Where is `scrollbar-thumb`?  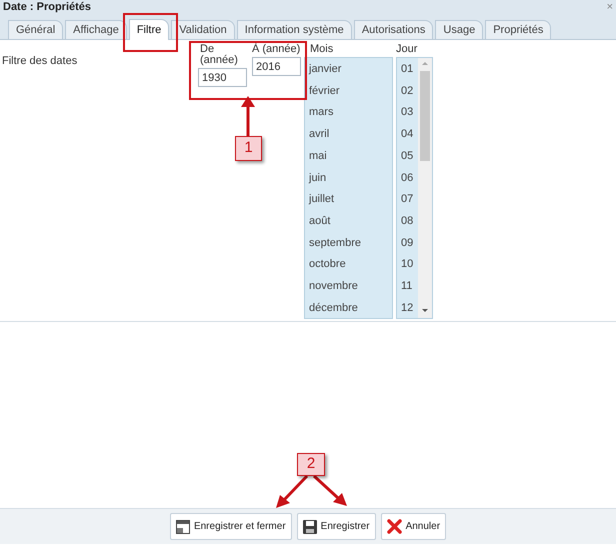
scrollbar-thumb is located at coordinates (425, 116).